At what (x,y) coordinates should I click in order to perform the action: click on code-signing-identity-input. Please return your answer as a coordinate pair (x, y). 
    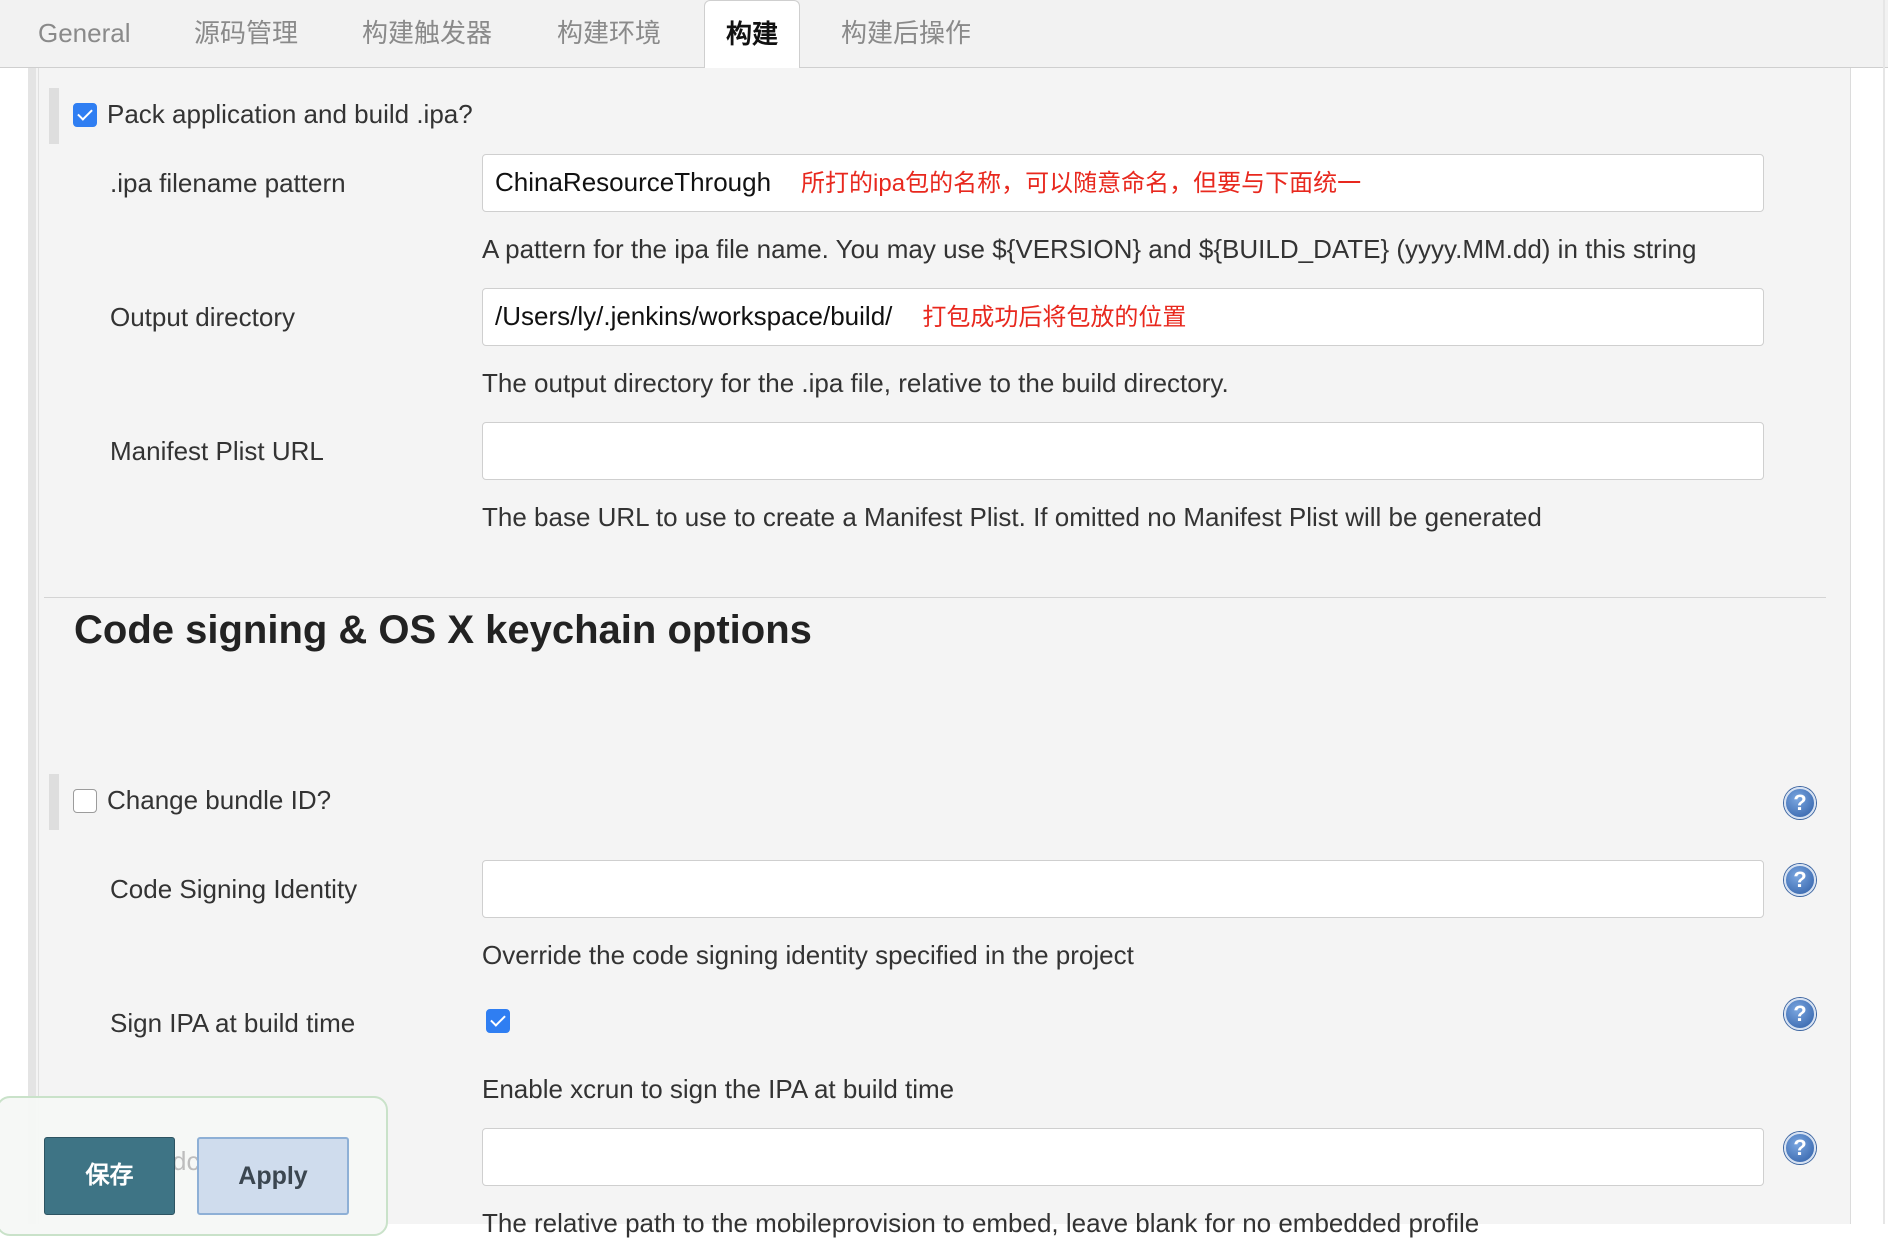
    Looking at the image, I should click on (1123, 889).